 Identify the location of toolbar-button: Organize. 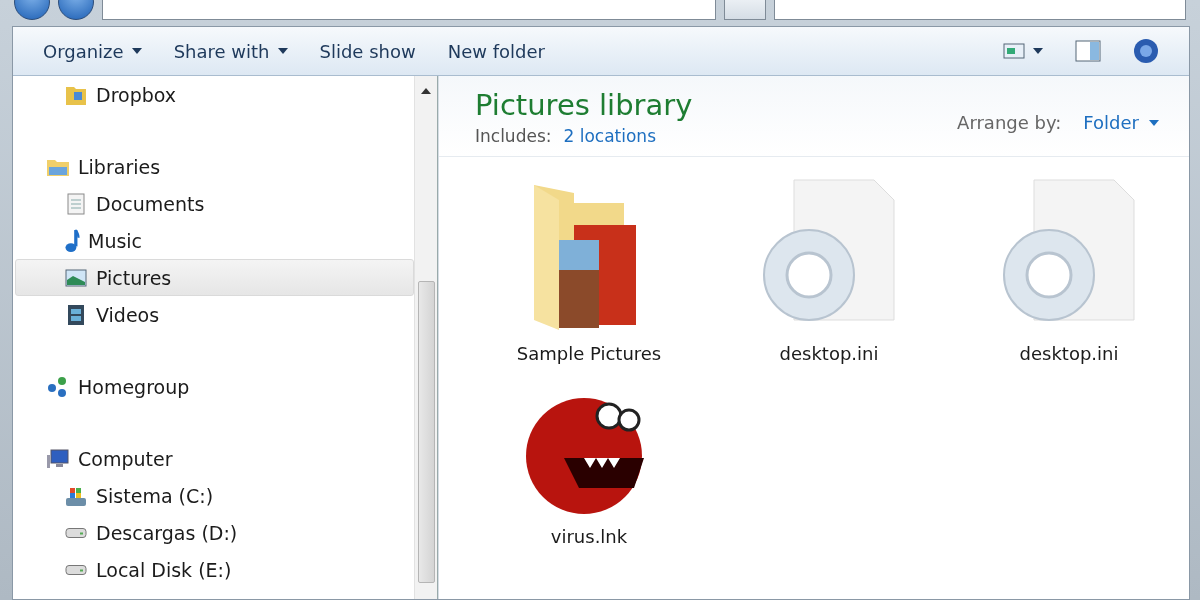
(92, 51).